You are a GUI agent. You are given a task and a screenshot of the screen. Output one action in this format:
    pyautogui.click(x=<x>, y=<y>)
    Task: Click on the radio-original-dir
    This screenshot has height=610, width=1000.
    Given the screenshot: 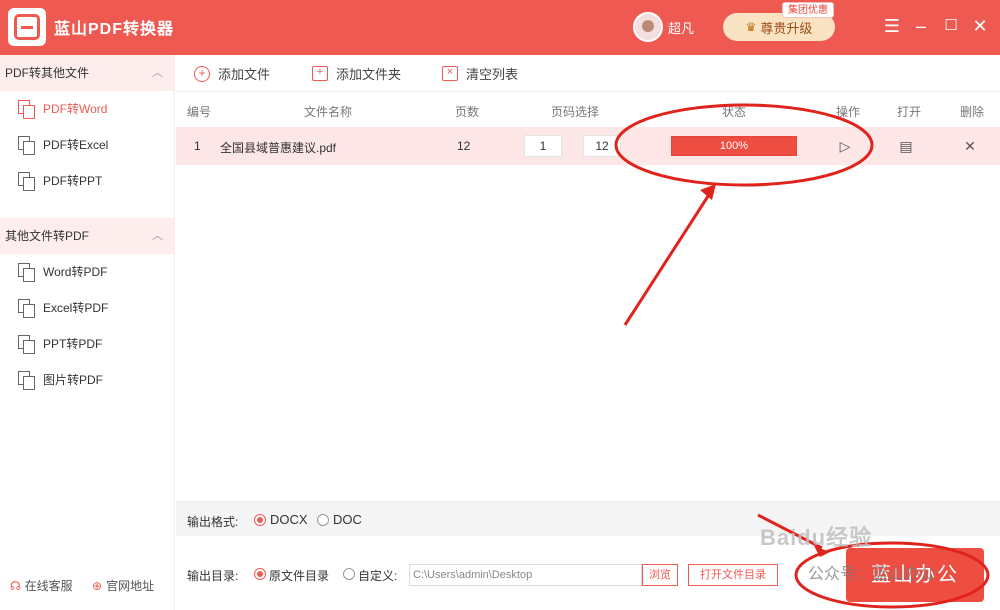 What is the action you would take?
    pyautogui.click(x=260, y=574)
    